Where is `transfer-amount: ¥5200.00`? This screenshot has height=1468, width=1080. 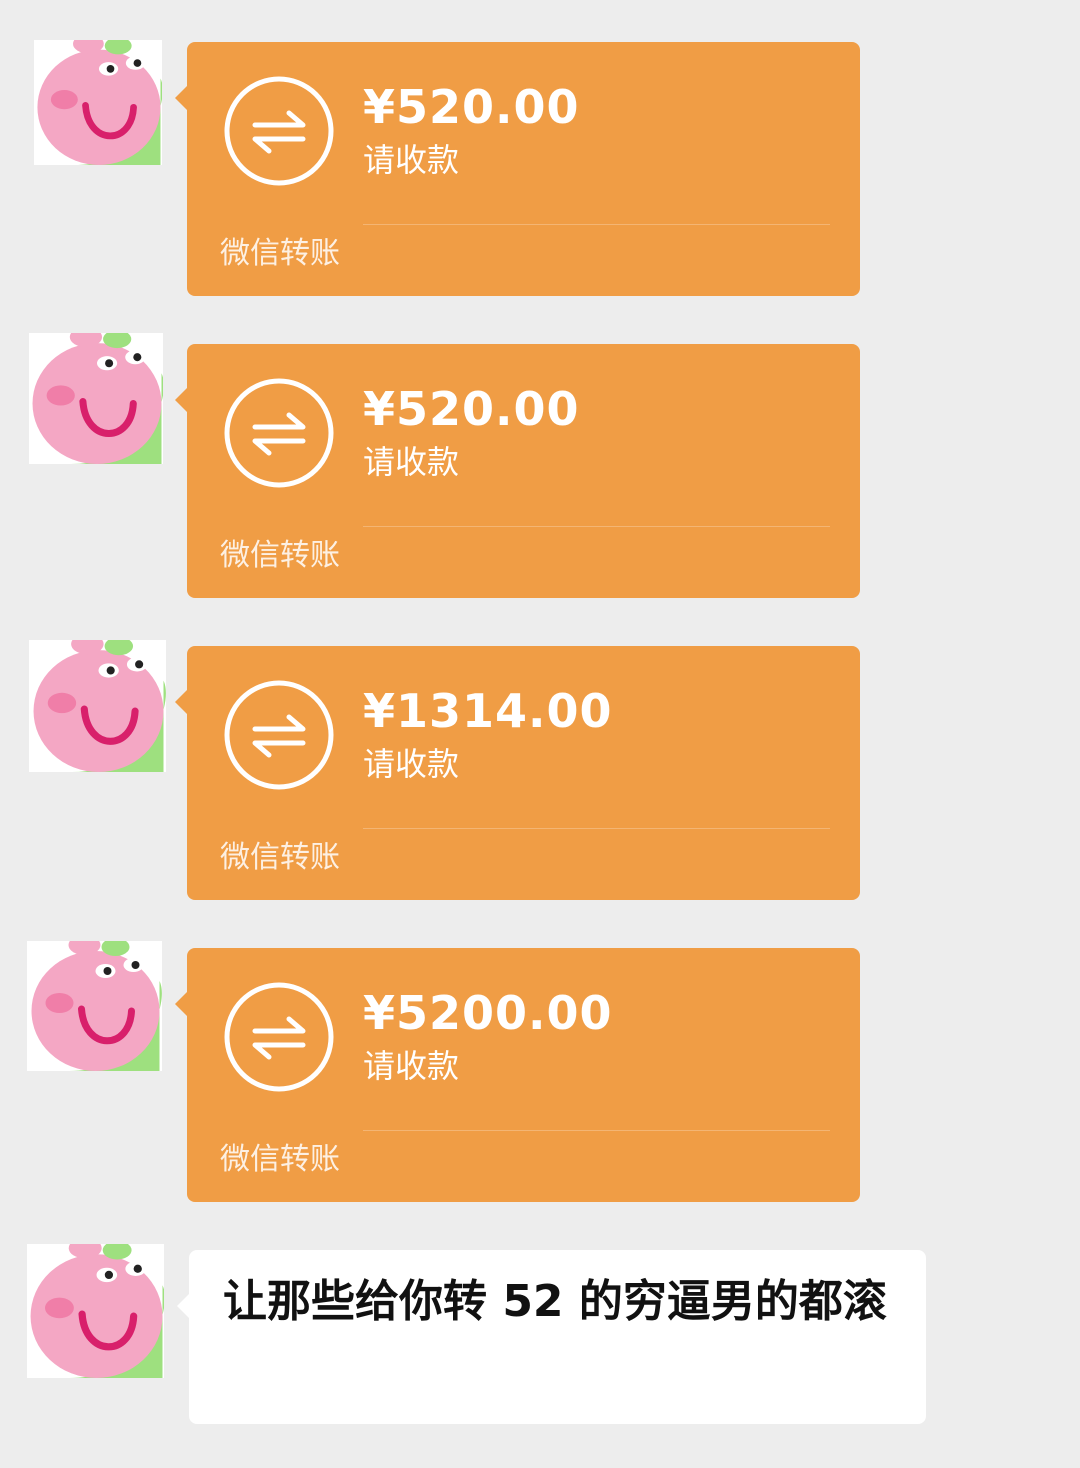 transfer-amount: ¥5200.00 is located at coordinates (488, 1013).